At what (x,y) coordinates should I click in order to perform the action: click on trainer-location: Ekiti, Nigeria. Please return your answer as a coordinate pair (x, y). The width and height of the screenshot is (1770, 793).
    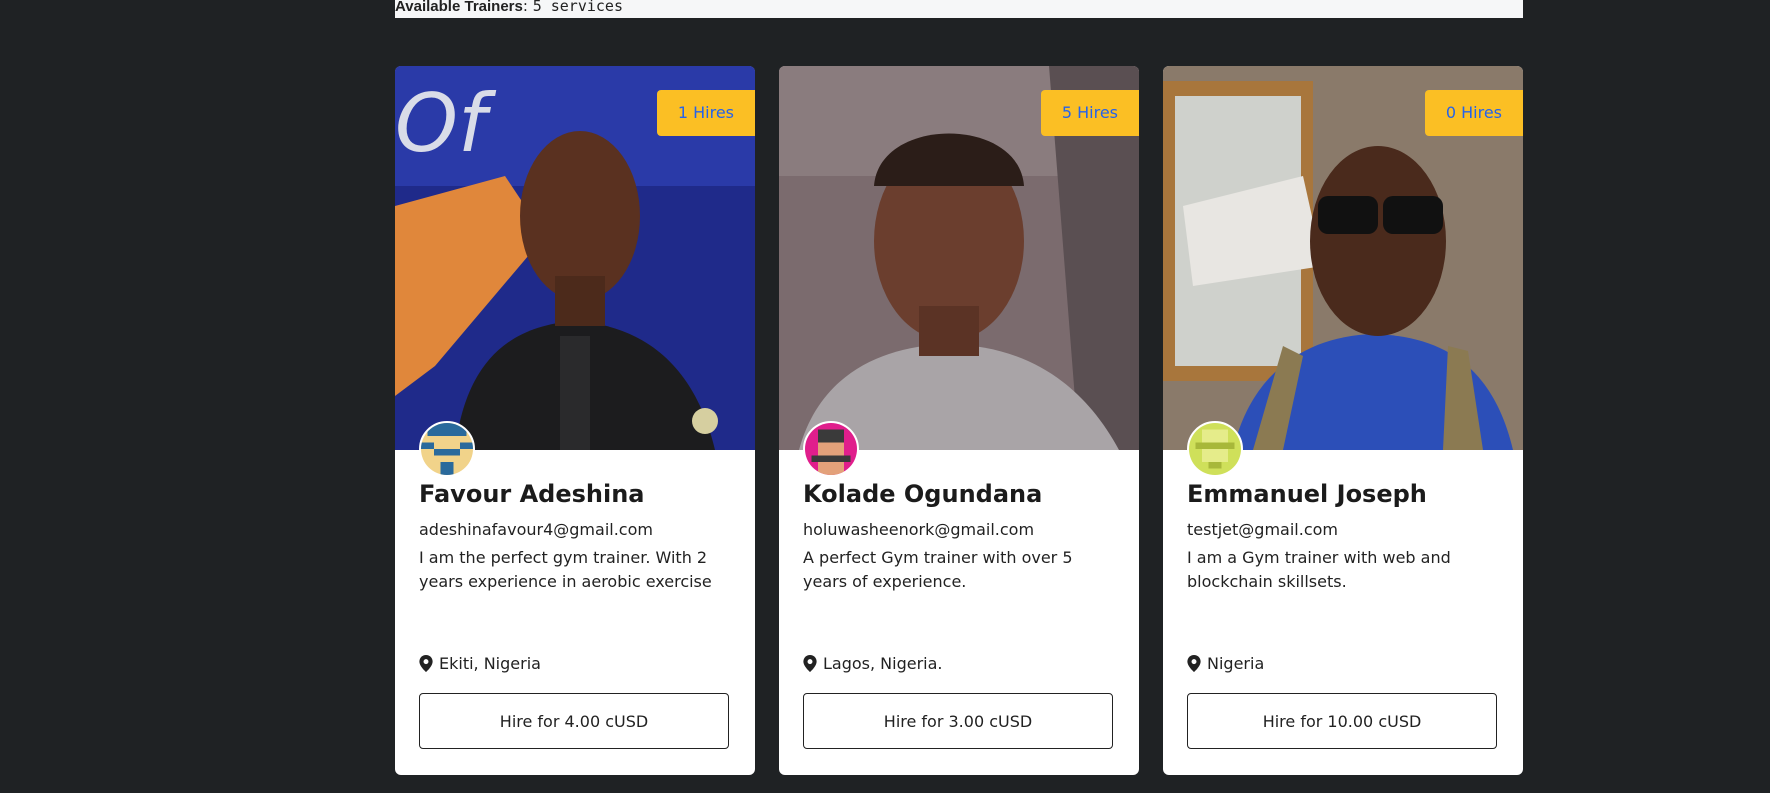
    Looking at the image, I should click on (480, 663).